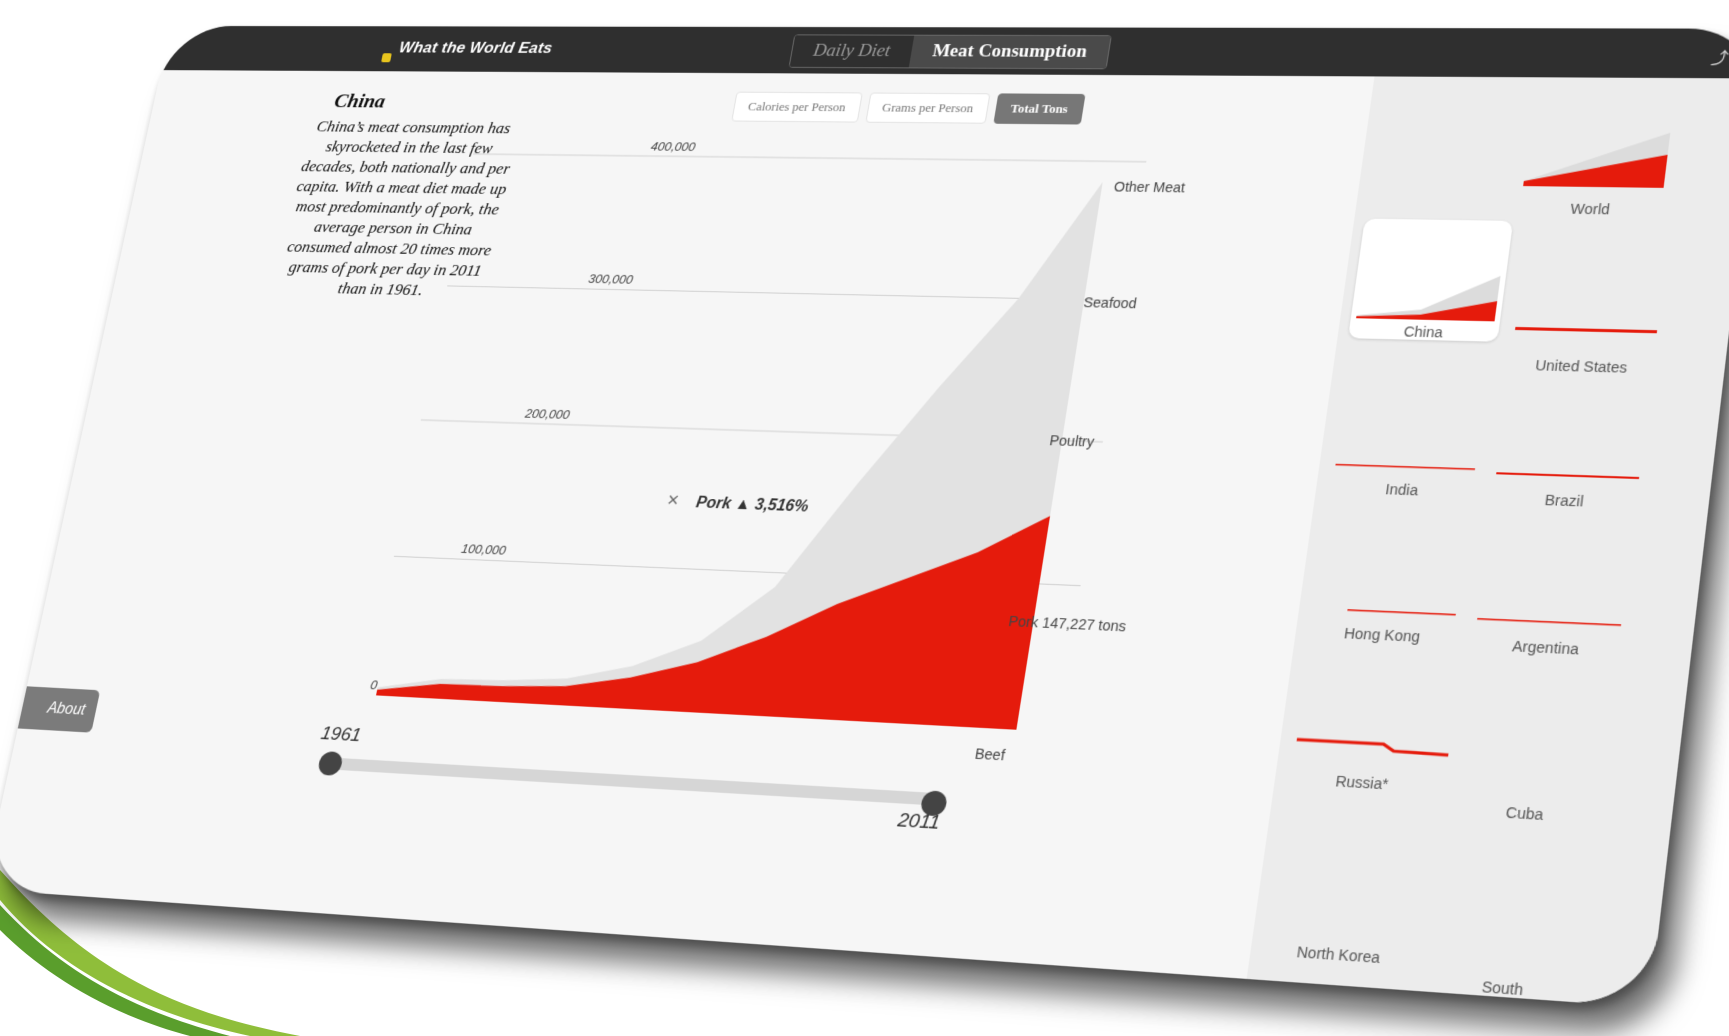  What do you see at coordinates (797, 107) in the screenshot?
I see `tab-calories-per-person: Calories per Person` at bounding box center [797, 107].